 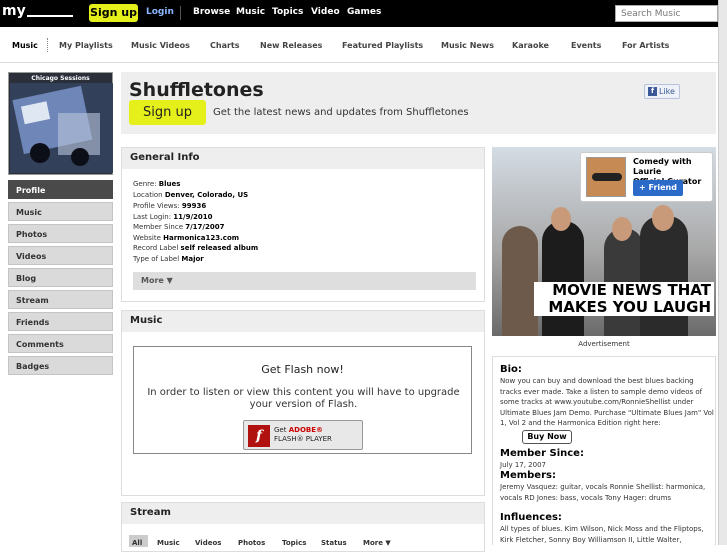 I want to click on influences-heading: Influences:, so click(x=531, y=517).